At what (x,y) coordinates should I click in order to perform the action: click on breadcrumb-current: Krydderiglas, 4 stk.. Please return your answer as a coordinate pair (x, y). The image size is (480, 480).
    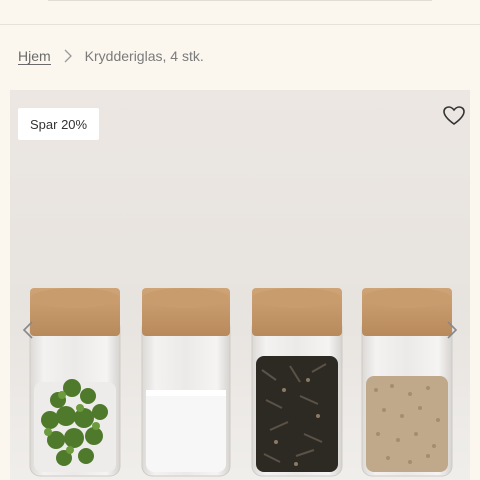
    Looking at the image, I should click on (144, 56).